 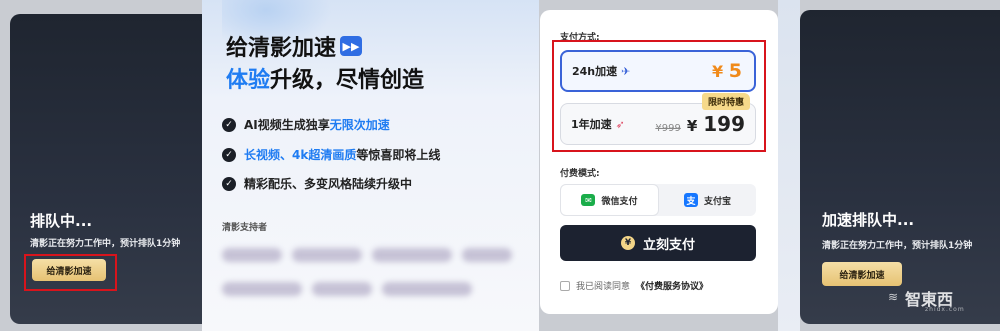 What do you see at coordinates (634, 285) in the screenshot?
I see `agreement-row: 我已阅读同意 《付费服务协议》` at bounding box center [634, 285].